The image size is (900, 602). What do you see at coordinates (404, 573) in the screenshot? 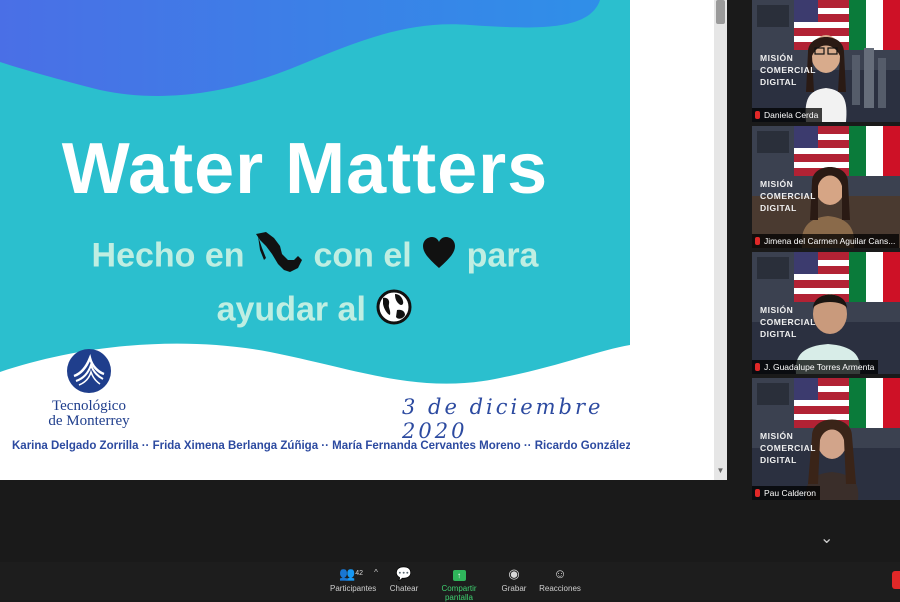
I see `chat-icon: 💬` at bounding box center [404, 573].